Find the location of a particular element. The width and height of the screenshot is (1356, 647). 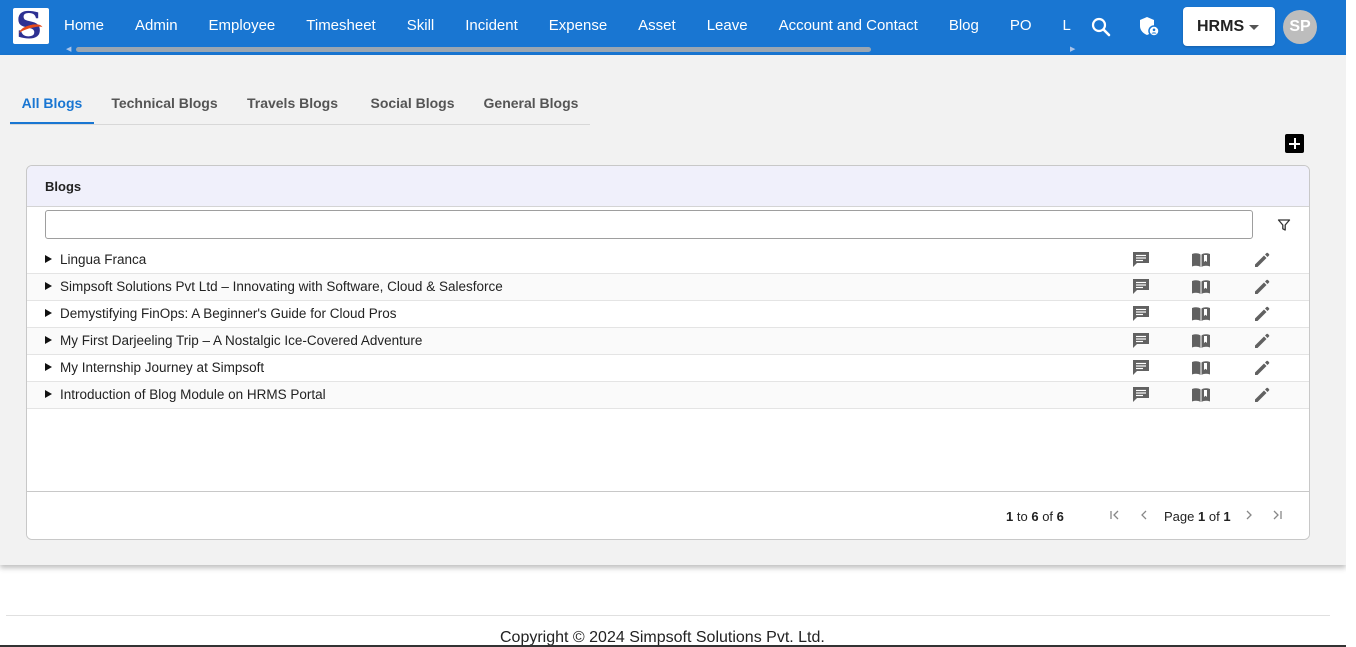

filter-input is located at coordinates (649, 224).